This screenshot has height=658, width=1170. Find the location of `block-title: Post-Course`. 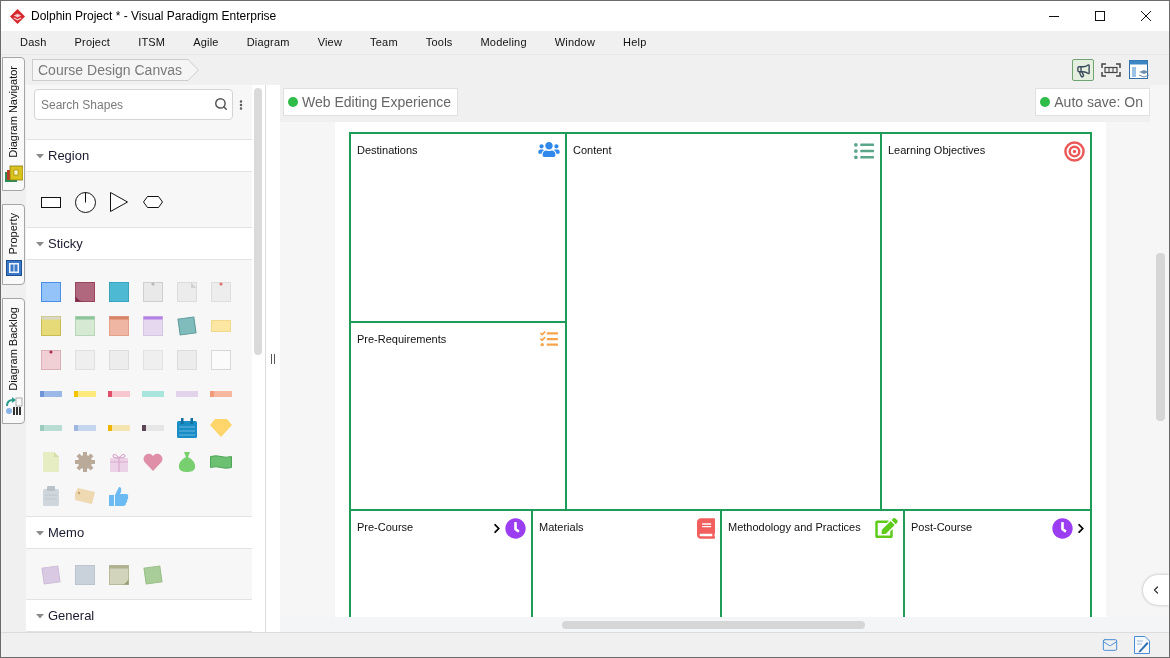

block-title: Post-Course is located at coordinates (942, 527).